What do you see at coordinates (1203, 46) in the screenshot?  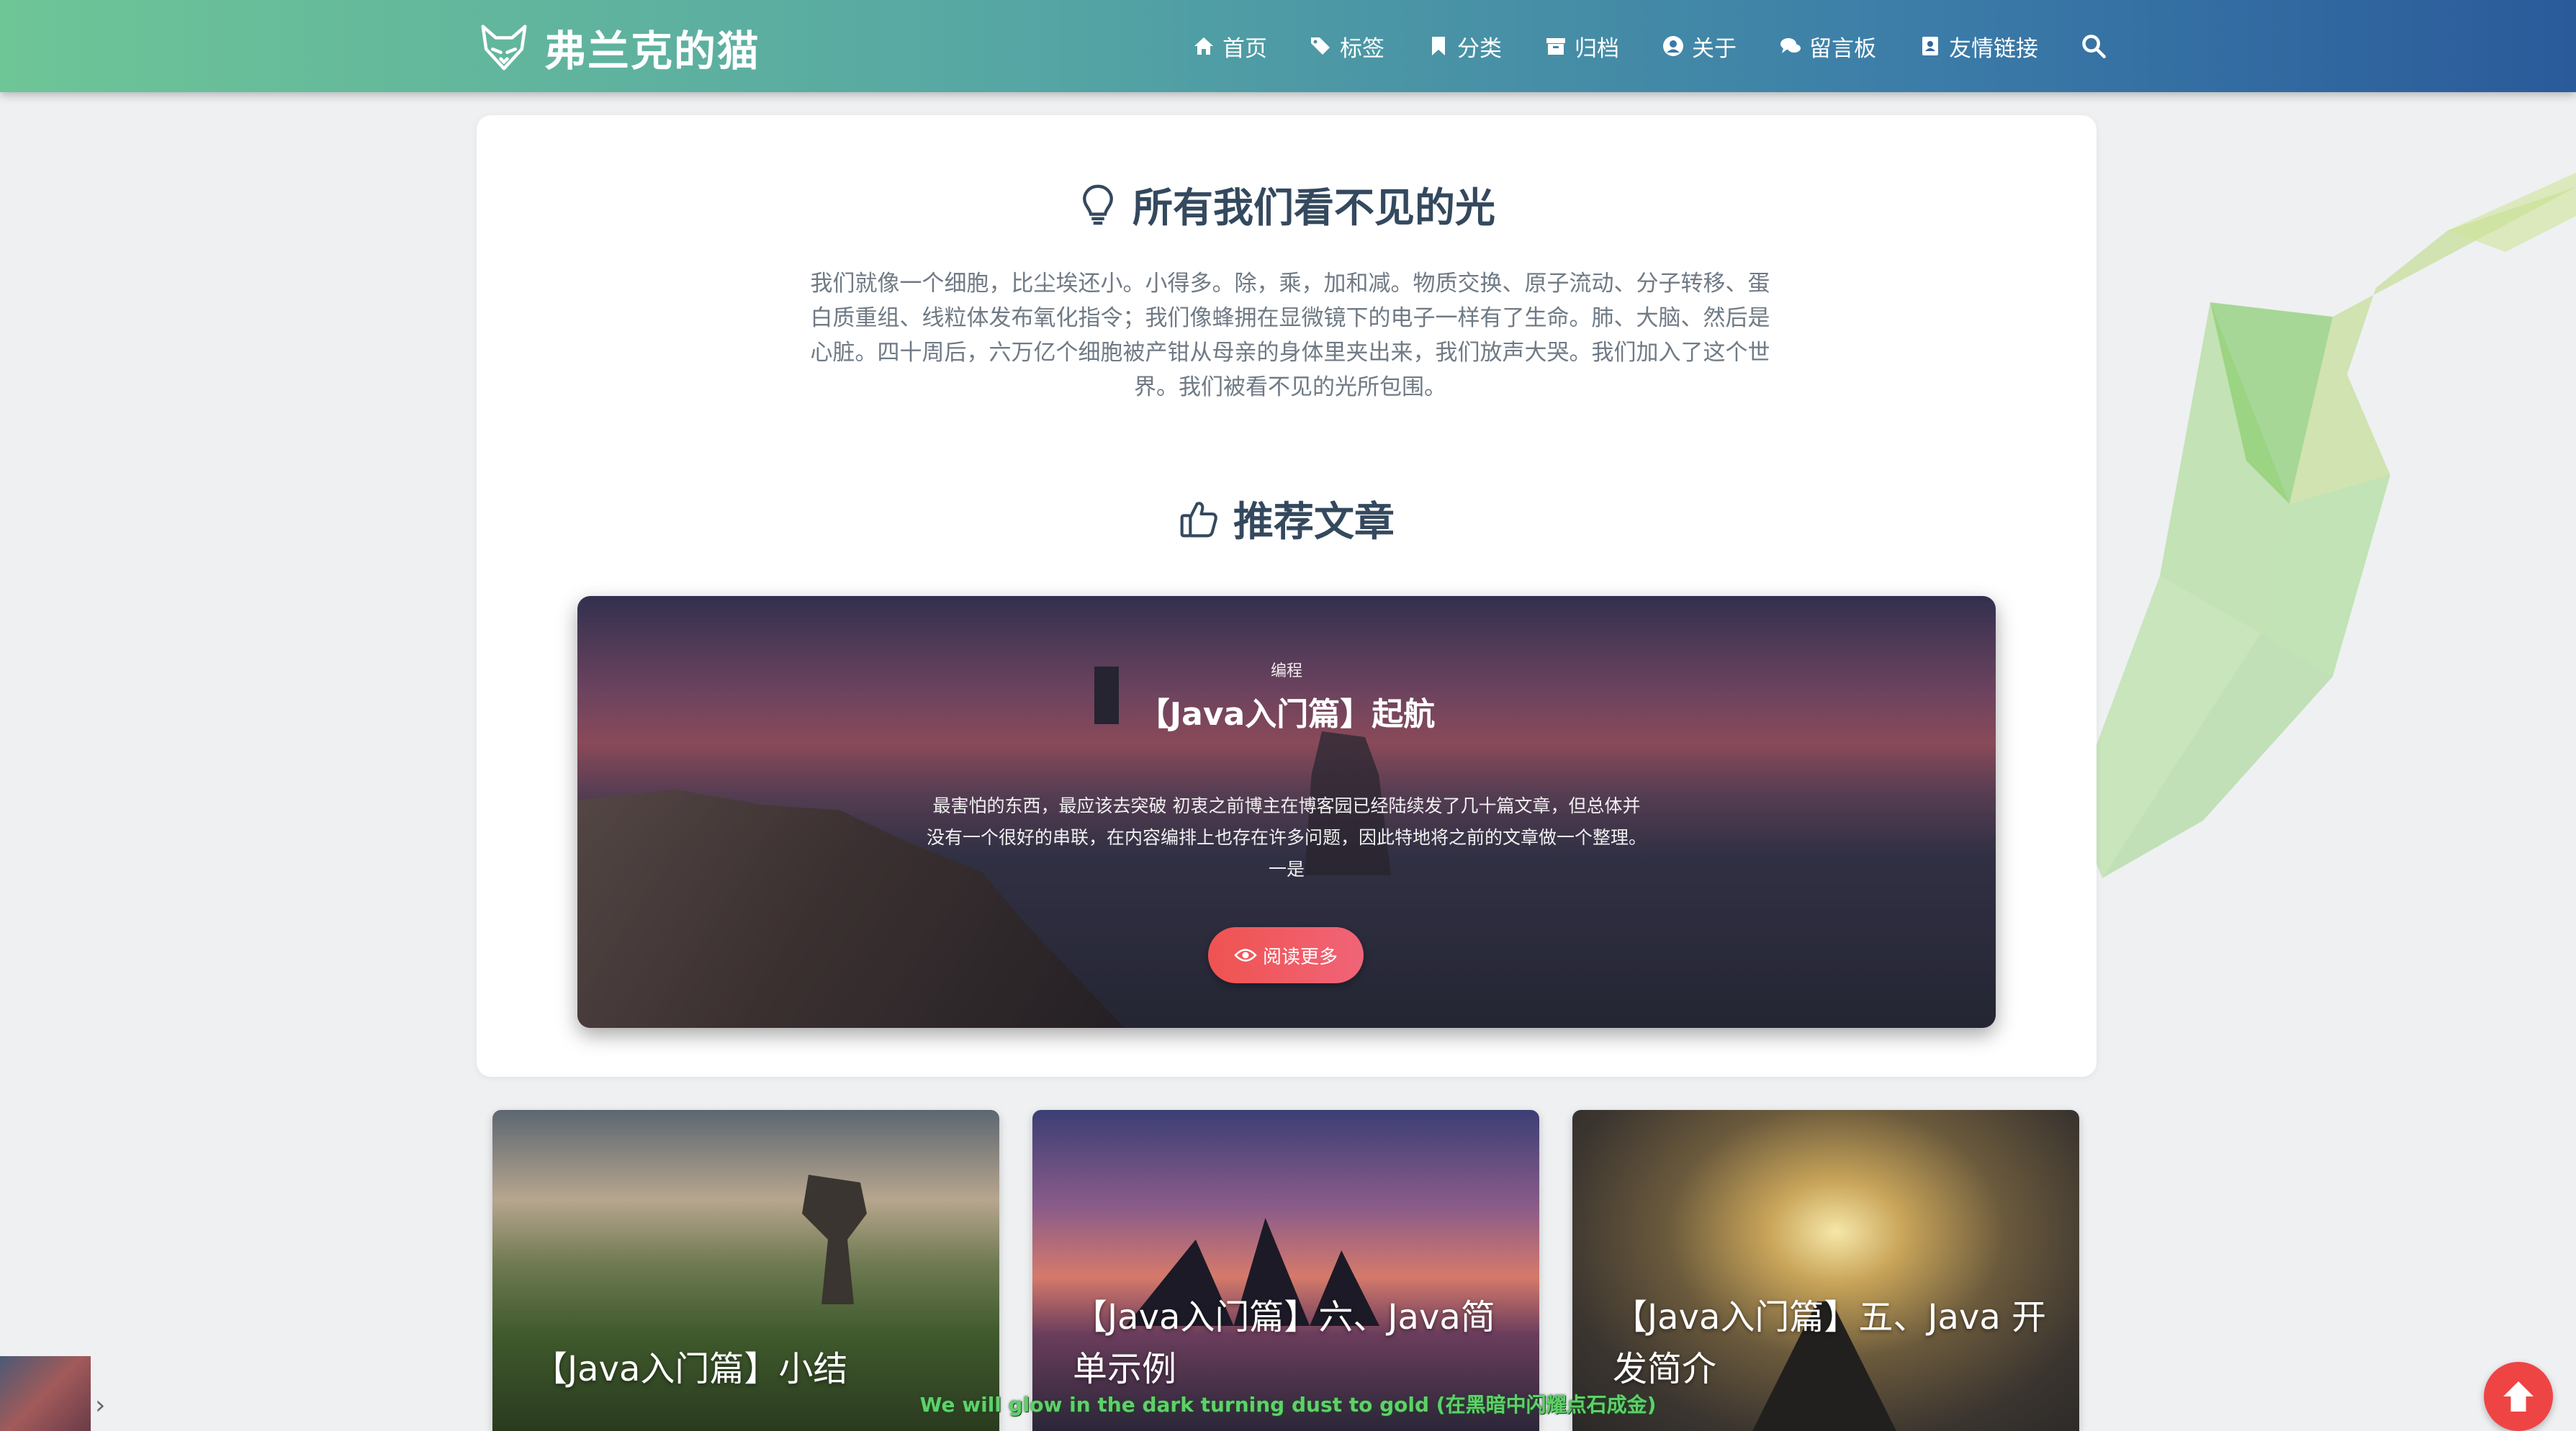 I see `home-icon` at bounding box center [1203, 46].